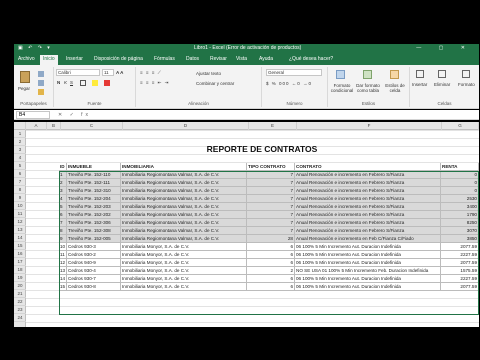  Describe the element at coordinates (74, 115) in the screenshot. I see `formula-bar-icons: ✕ ✓ fx` at that location.